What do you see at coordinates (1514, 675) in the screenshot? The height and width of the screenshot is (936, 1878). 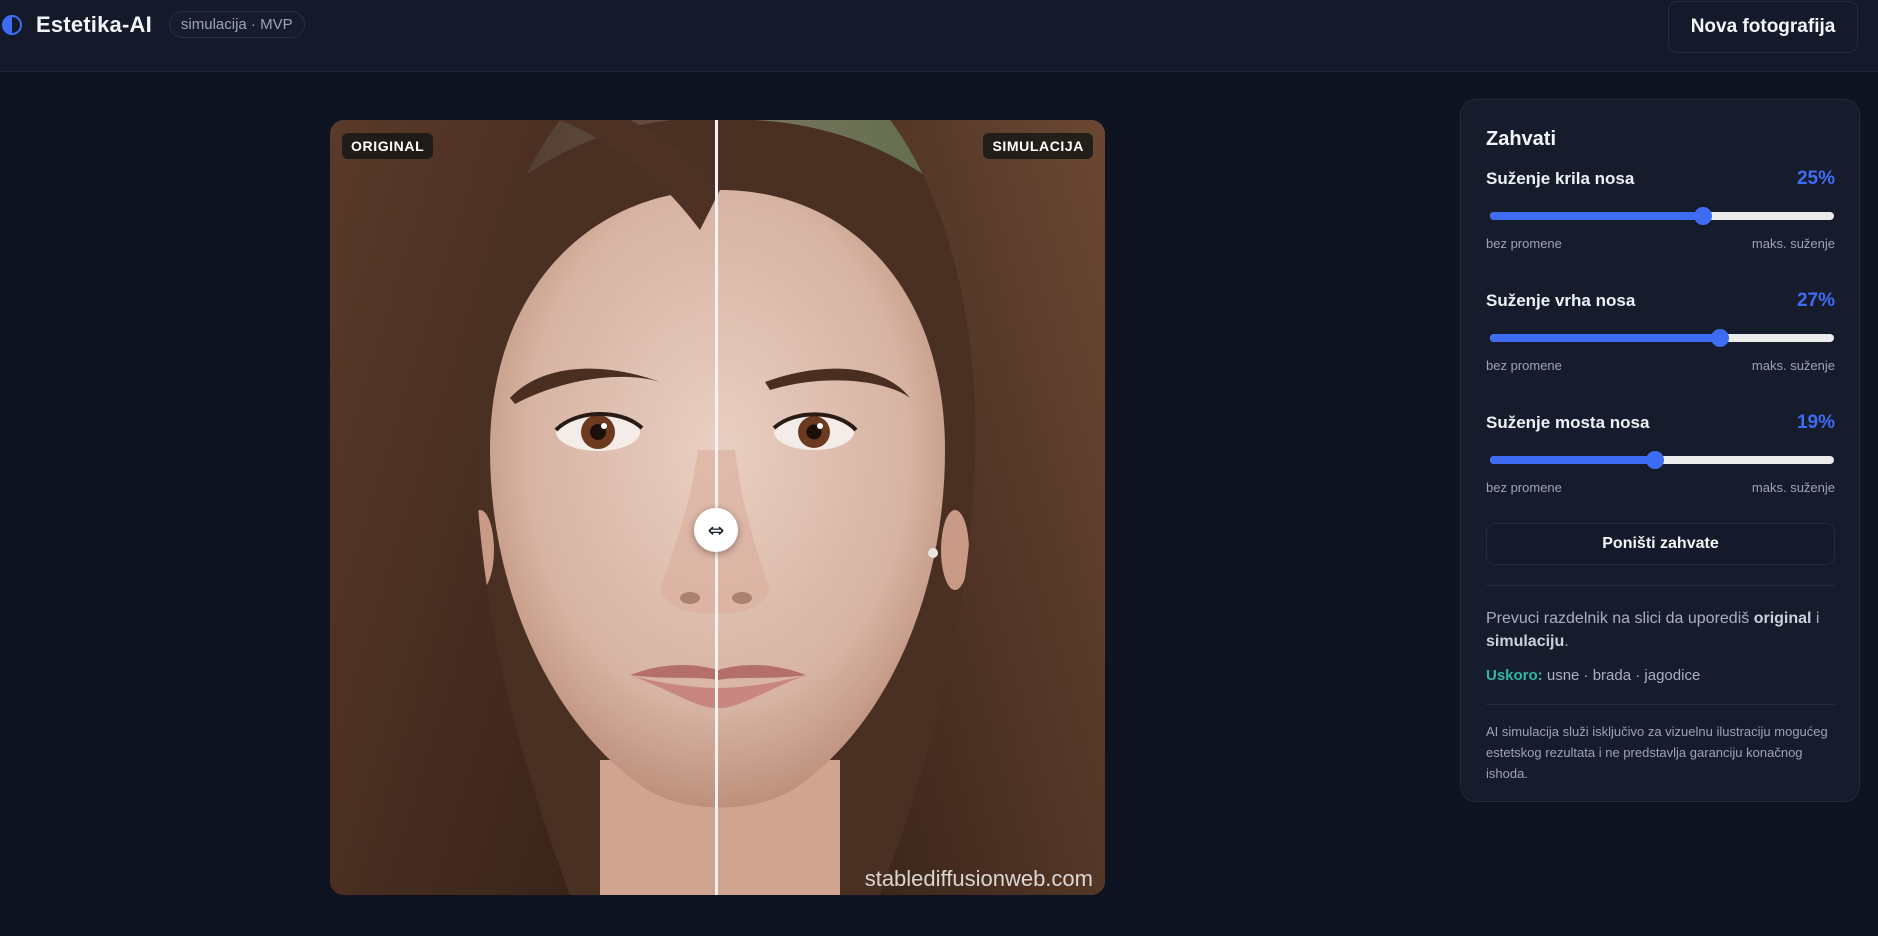 I see `coming-soon-label: Uskoro:` at bounding box center [1514, 675].